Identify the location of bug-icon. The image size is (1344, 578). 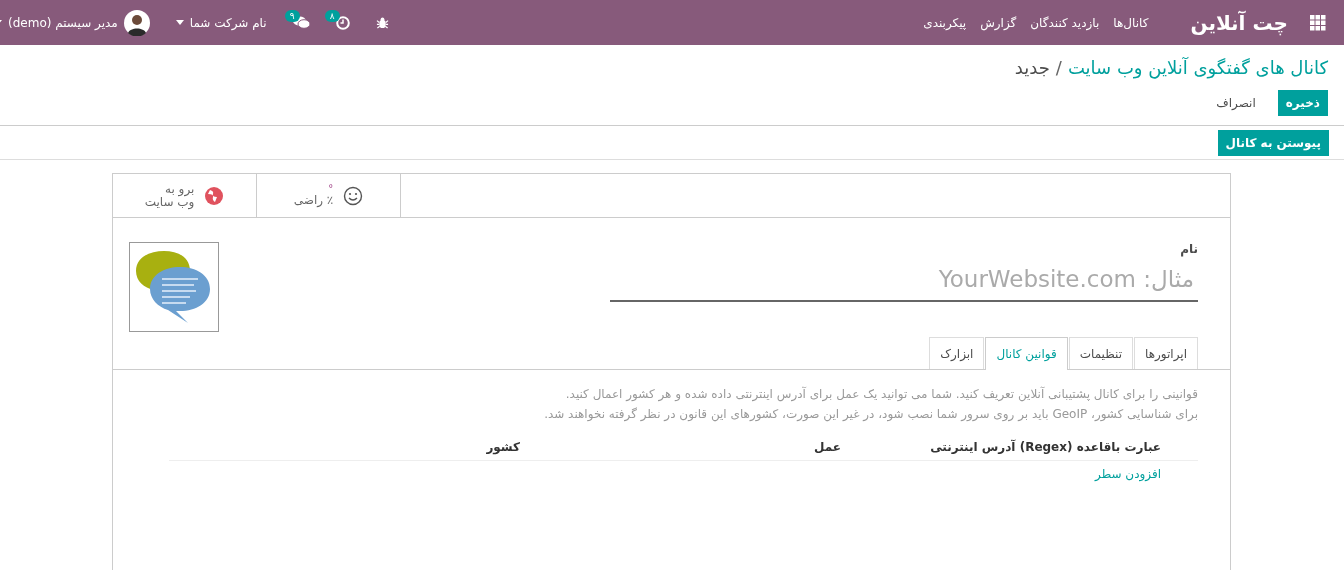
(382, 22).